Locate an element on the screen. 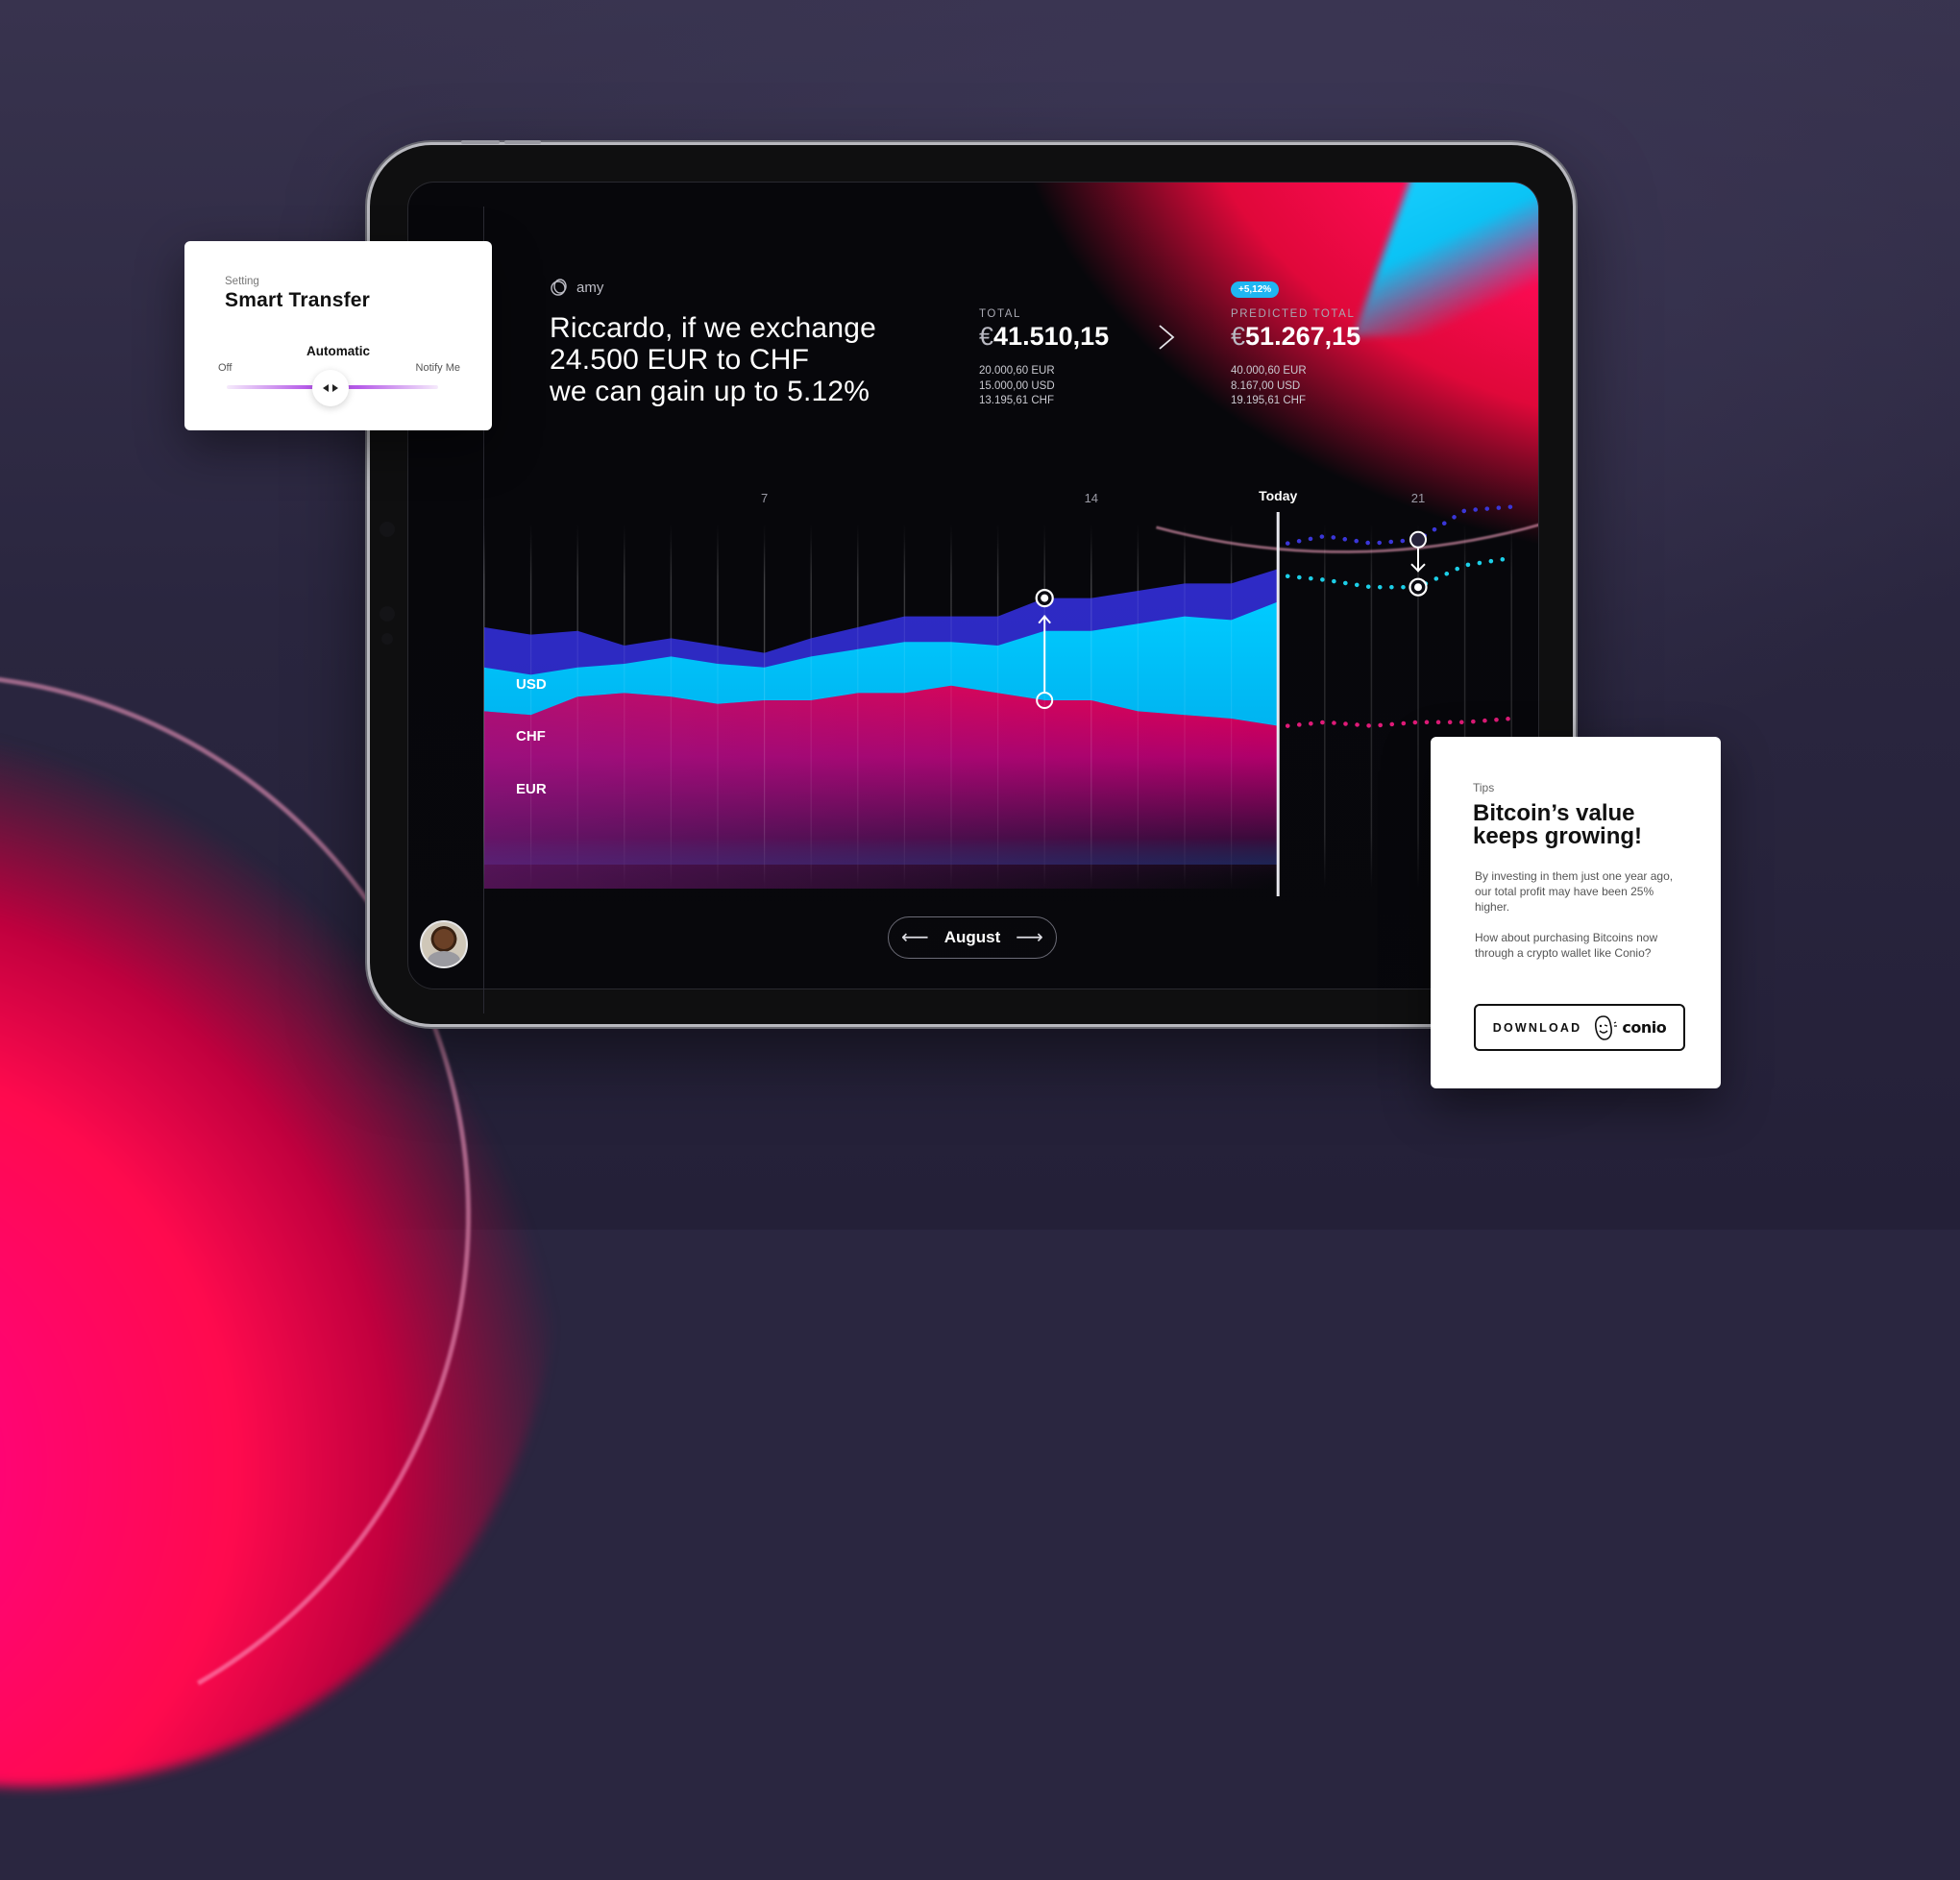 This screenshot has width=1960, height=1880. selected-mode: Automatic is located at coordinates (338, 351).